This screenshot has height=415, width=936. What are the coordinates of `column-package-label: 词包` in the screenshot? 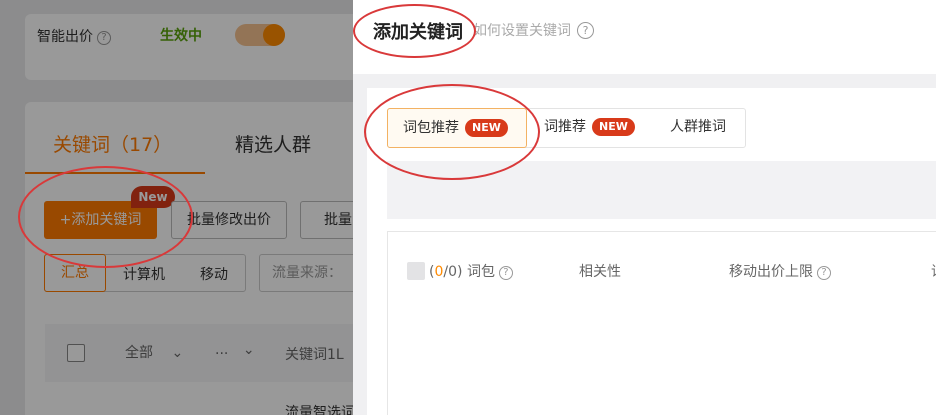 It's located at (480, 272).